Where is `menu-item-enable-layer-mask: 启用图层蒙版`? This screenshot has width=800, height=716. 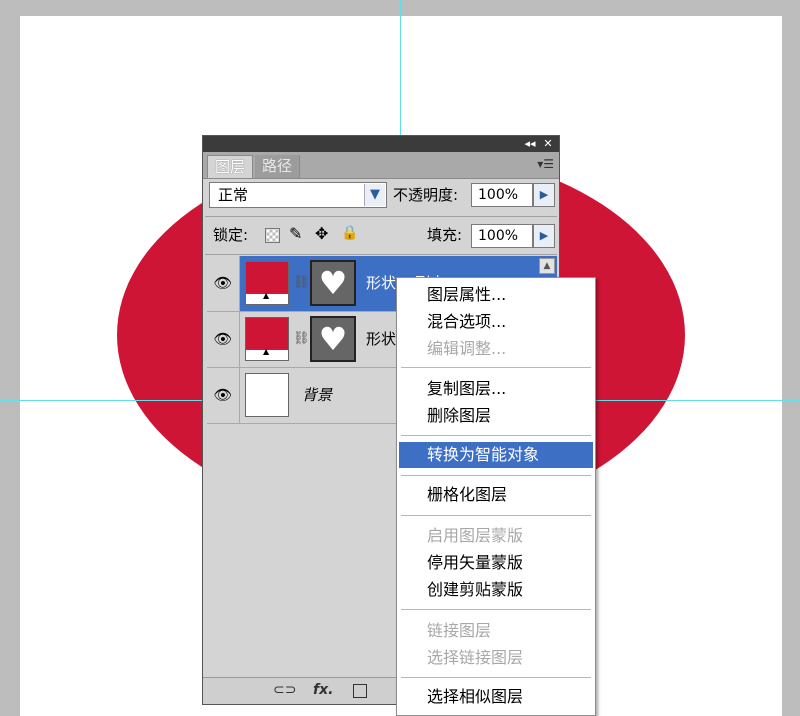 menu-item-enable-layer-mask: 启用图层蒙版 is located at coordinates (475, 535).